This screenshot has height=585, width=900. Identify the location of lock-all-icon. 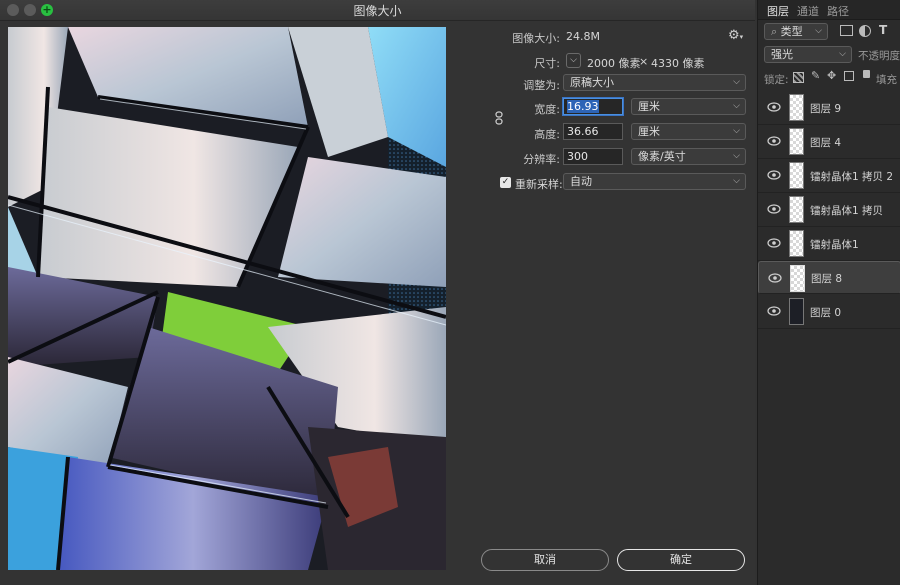
(866, 74).